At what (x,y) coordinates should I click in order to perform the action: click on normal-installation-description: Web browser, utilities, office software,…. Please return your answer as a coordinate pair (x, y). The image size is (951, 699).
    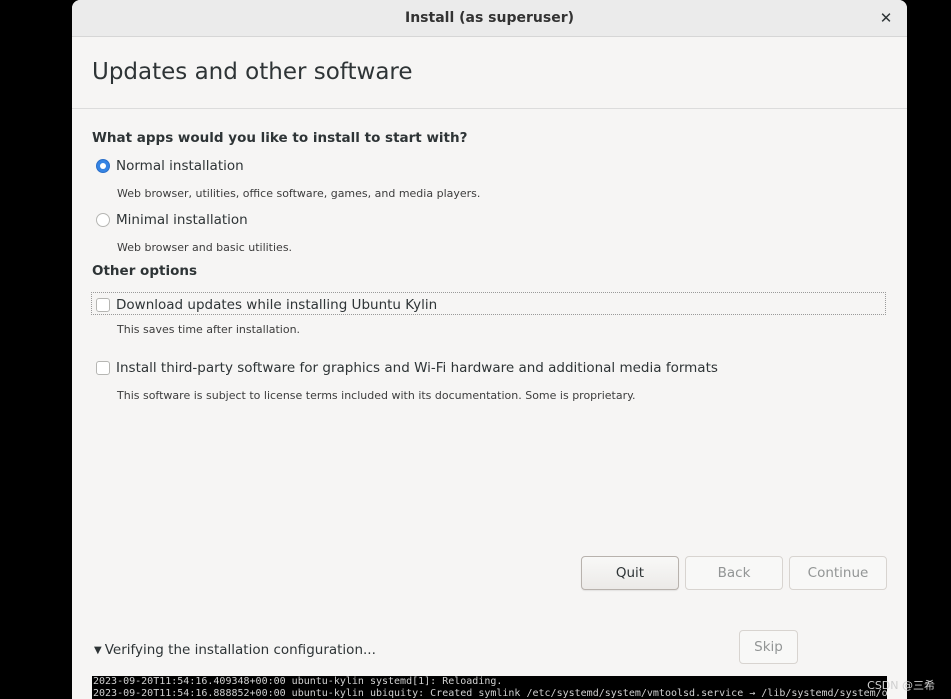
    Looking at the image, I should click on (299, 193).